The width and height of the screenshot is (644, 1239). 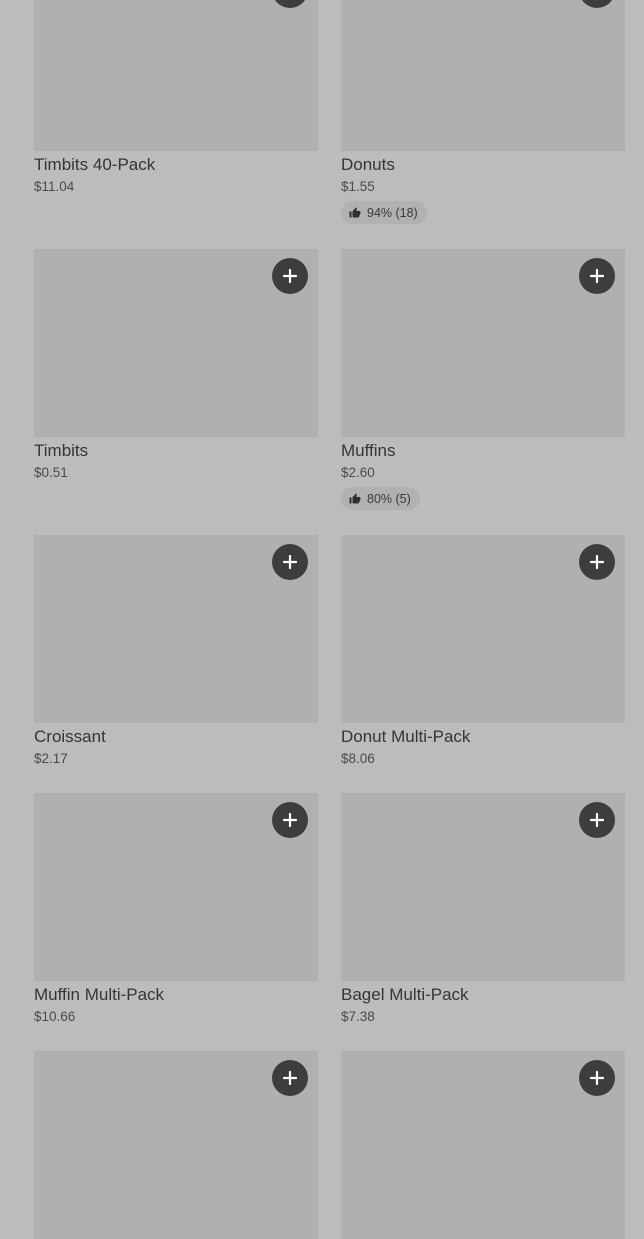 I want to click on product-card: Bagel Multi-Pack $7.38, so click(x=483, y=909).